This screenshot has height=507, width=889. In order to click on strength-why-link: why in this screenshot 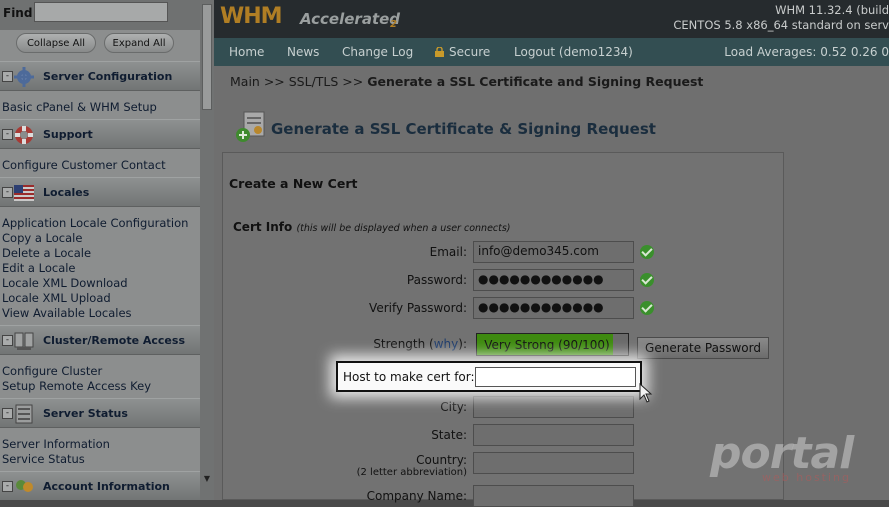, I will do `click(446, 344)`.